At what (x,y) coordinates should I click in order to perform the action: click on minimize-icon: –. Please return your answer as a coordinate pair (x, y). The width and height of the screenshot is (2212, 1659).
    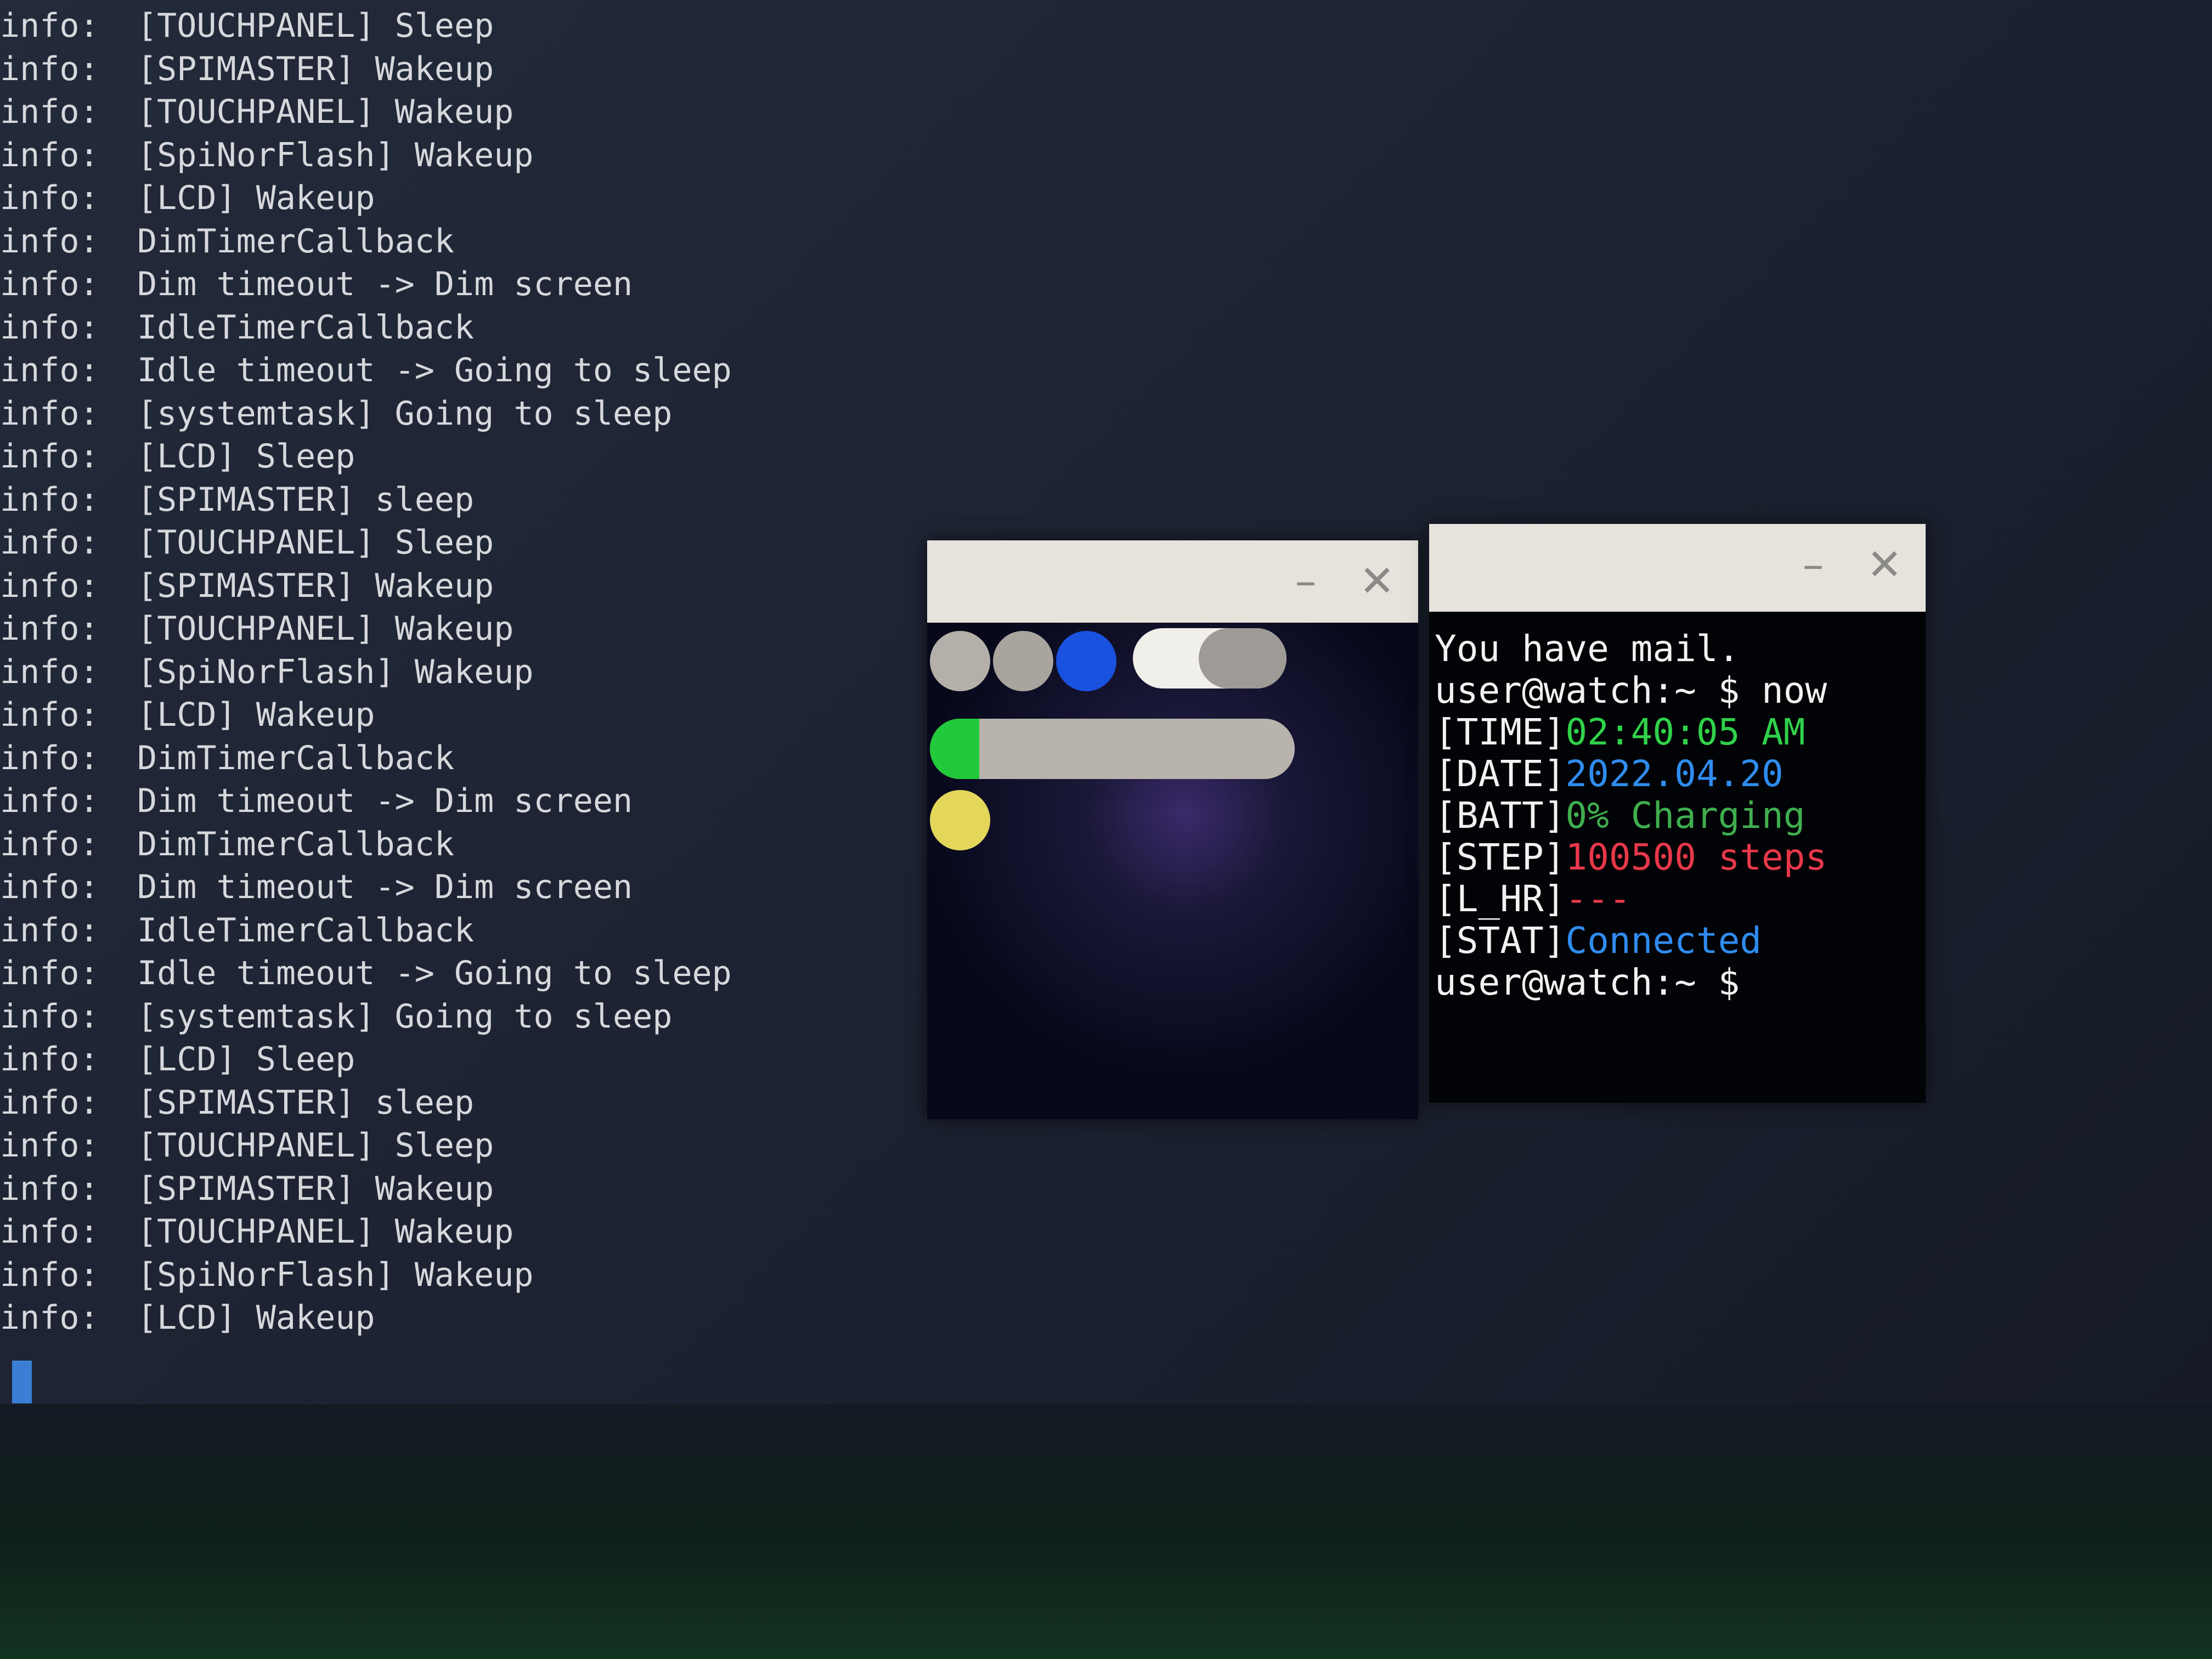
    Looking at the image, I should click on (1306, 581).